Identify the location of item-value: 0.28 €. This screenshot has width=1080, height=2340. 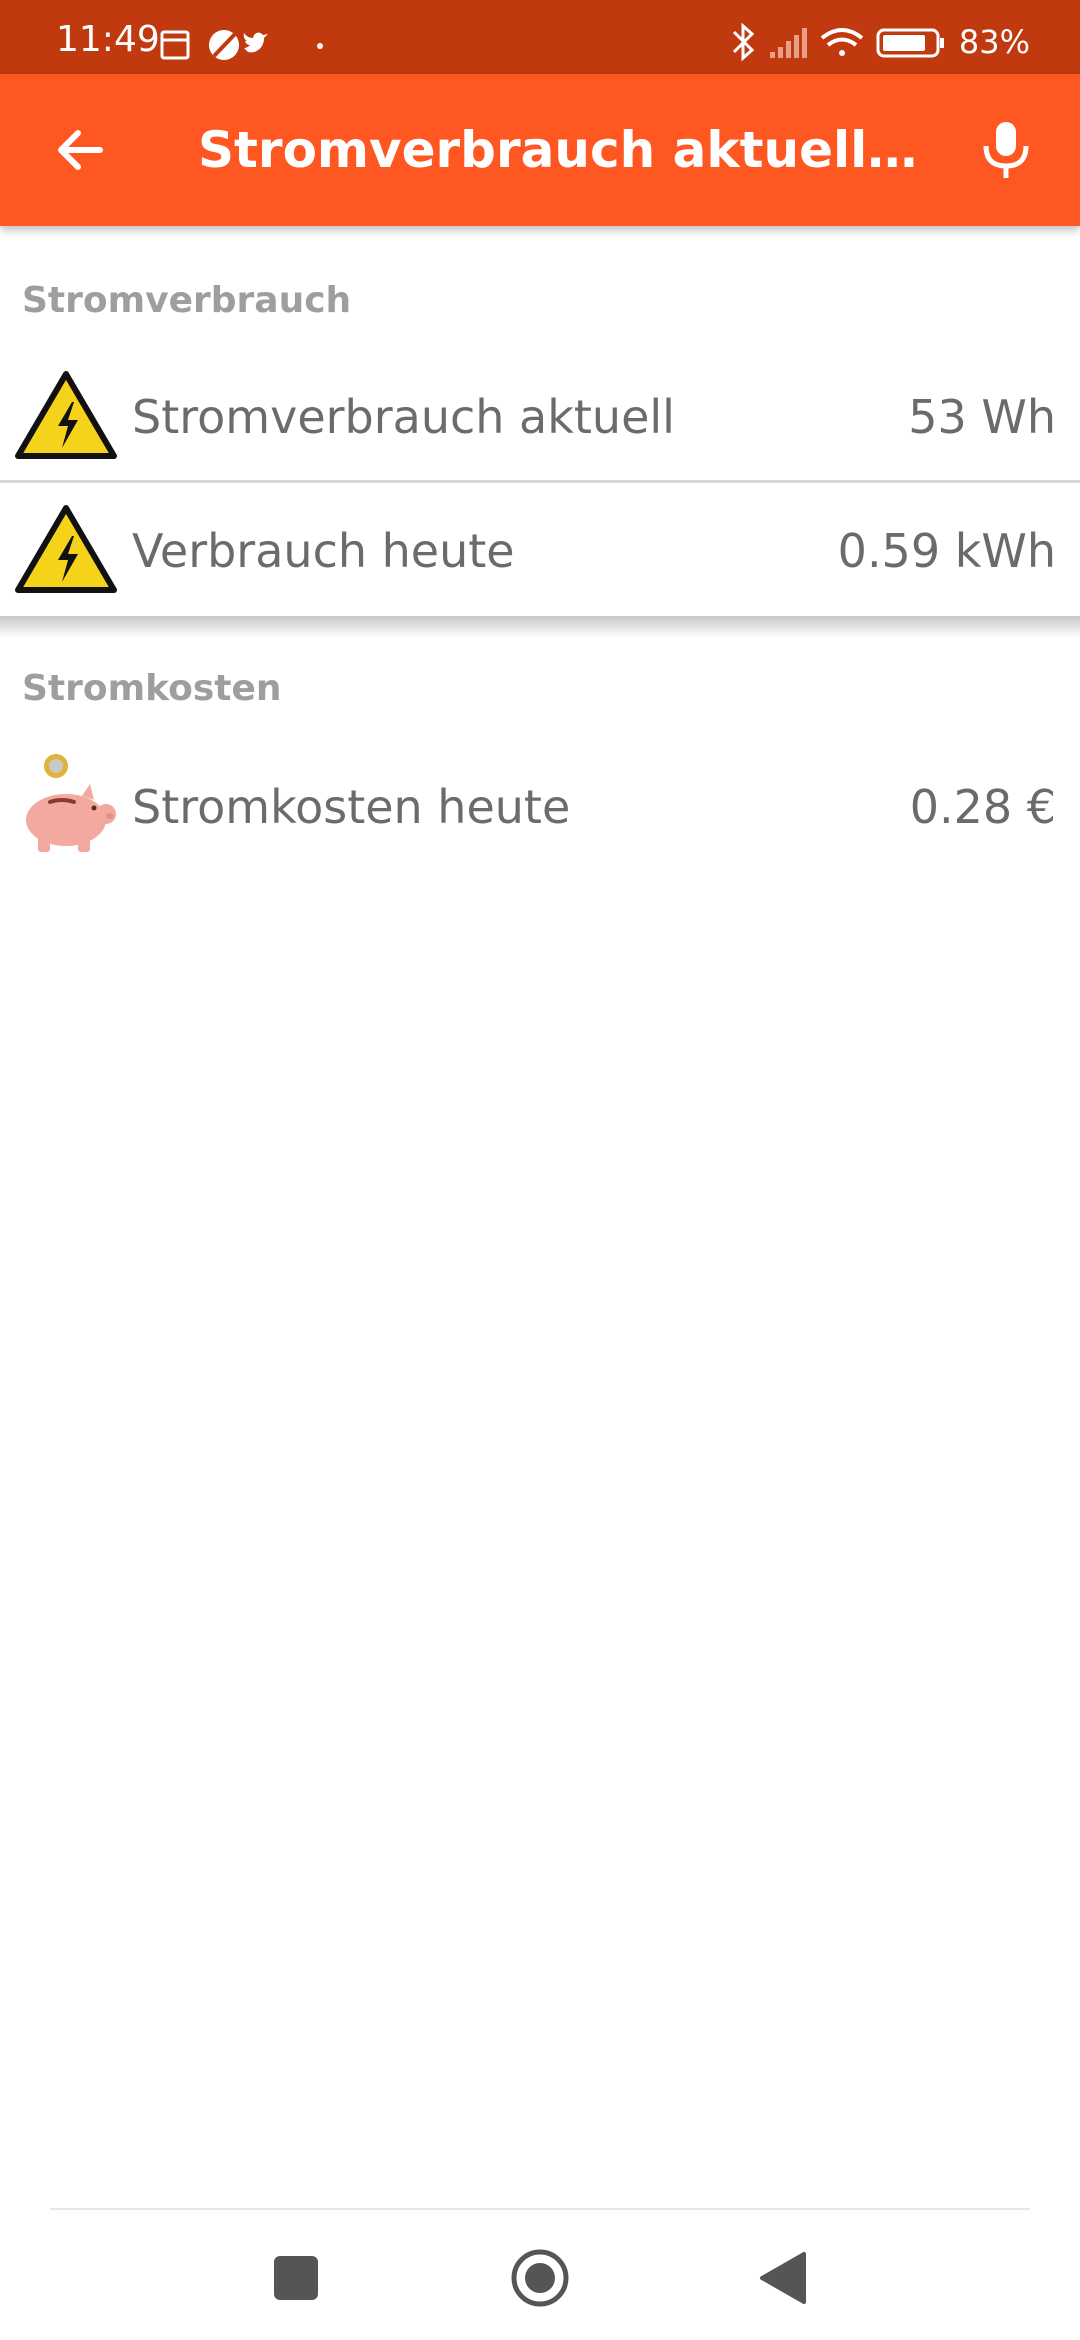
(982, 807).